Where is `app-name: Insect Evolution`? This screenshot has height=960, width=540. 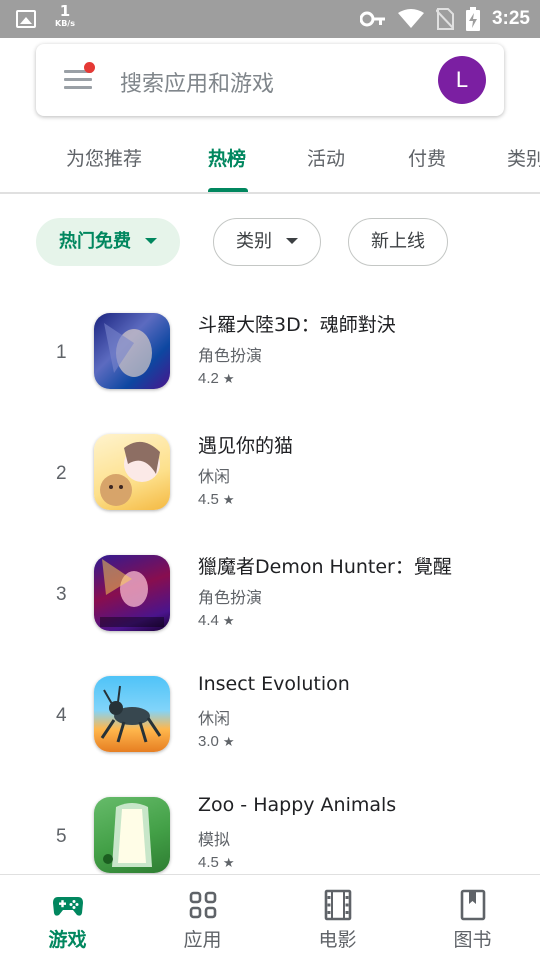
app-name: Insect Evolution is located at coordinates (274, 684).